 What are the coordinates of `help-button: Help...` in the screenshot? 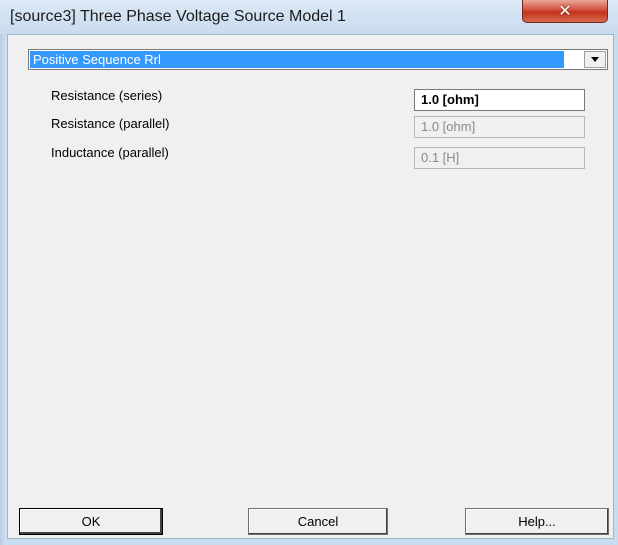 It's located at (537, 521).